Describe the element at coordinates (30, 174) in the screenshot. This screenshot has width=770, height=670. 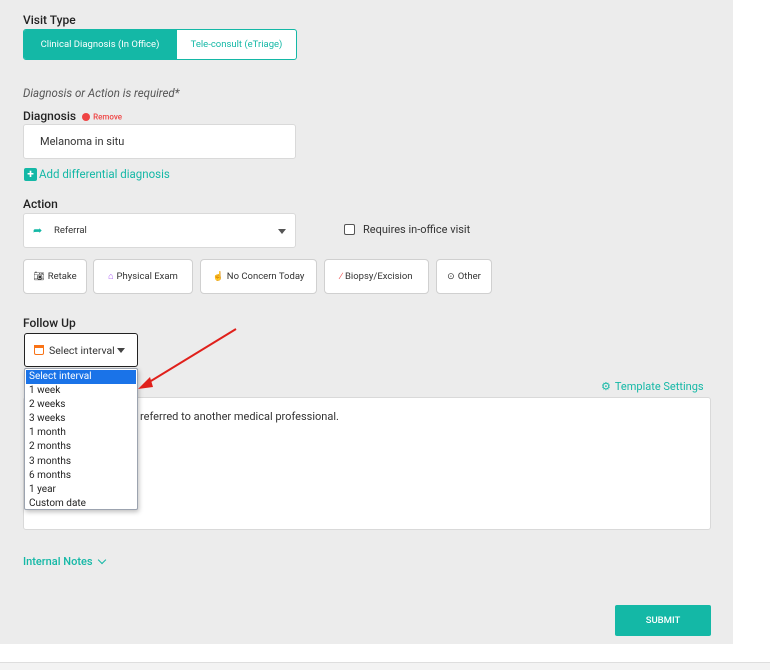
I see `plus-icon: +` at that location.